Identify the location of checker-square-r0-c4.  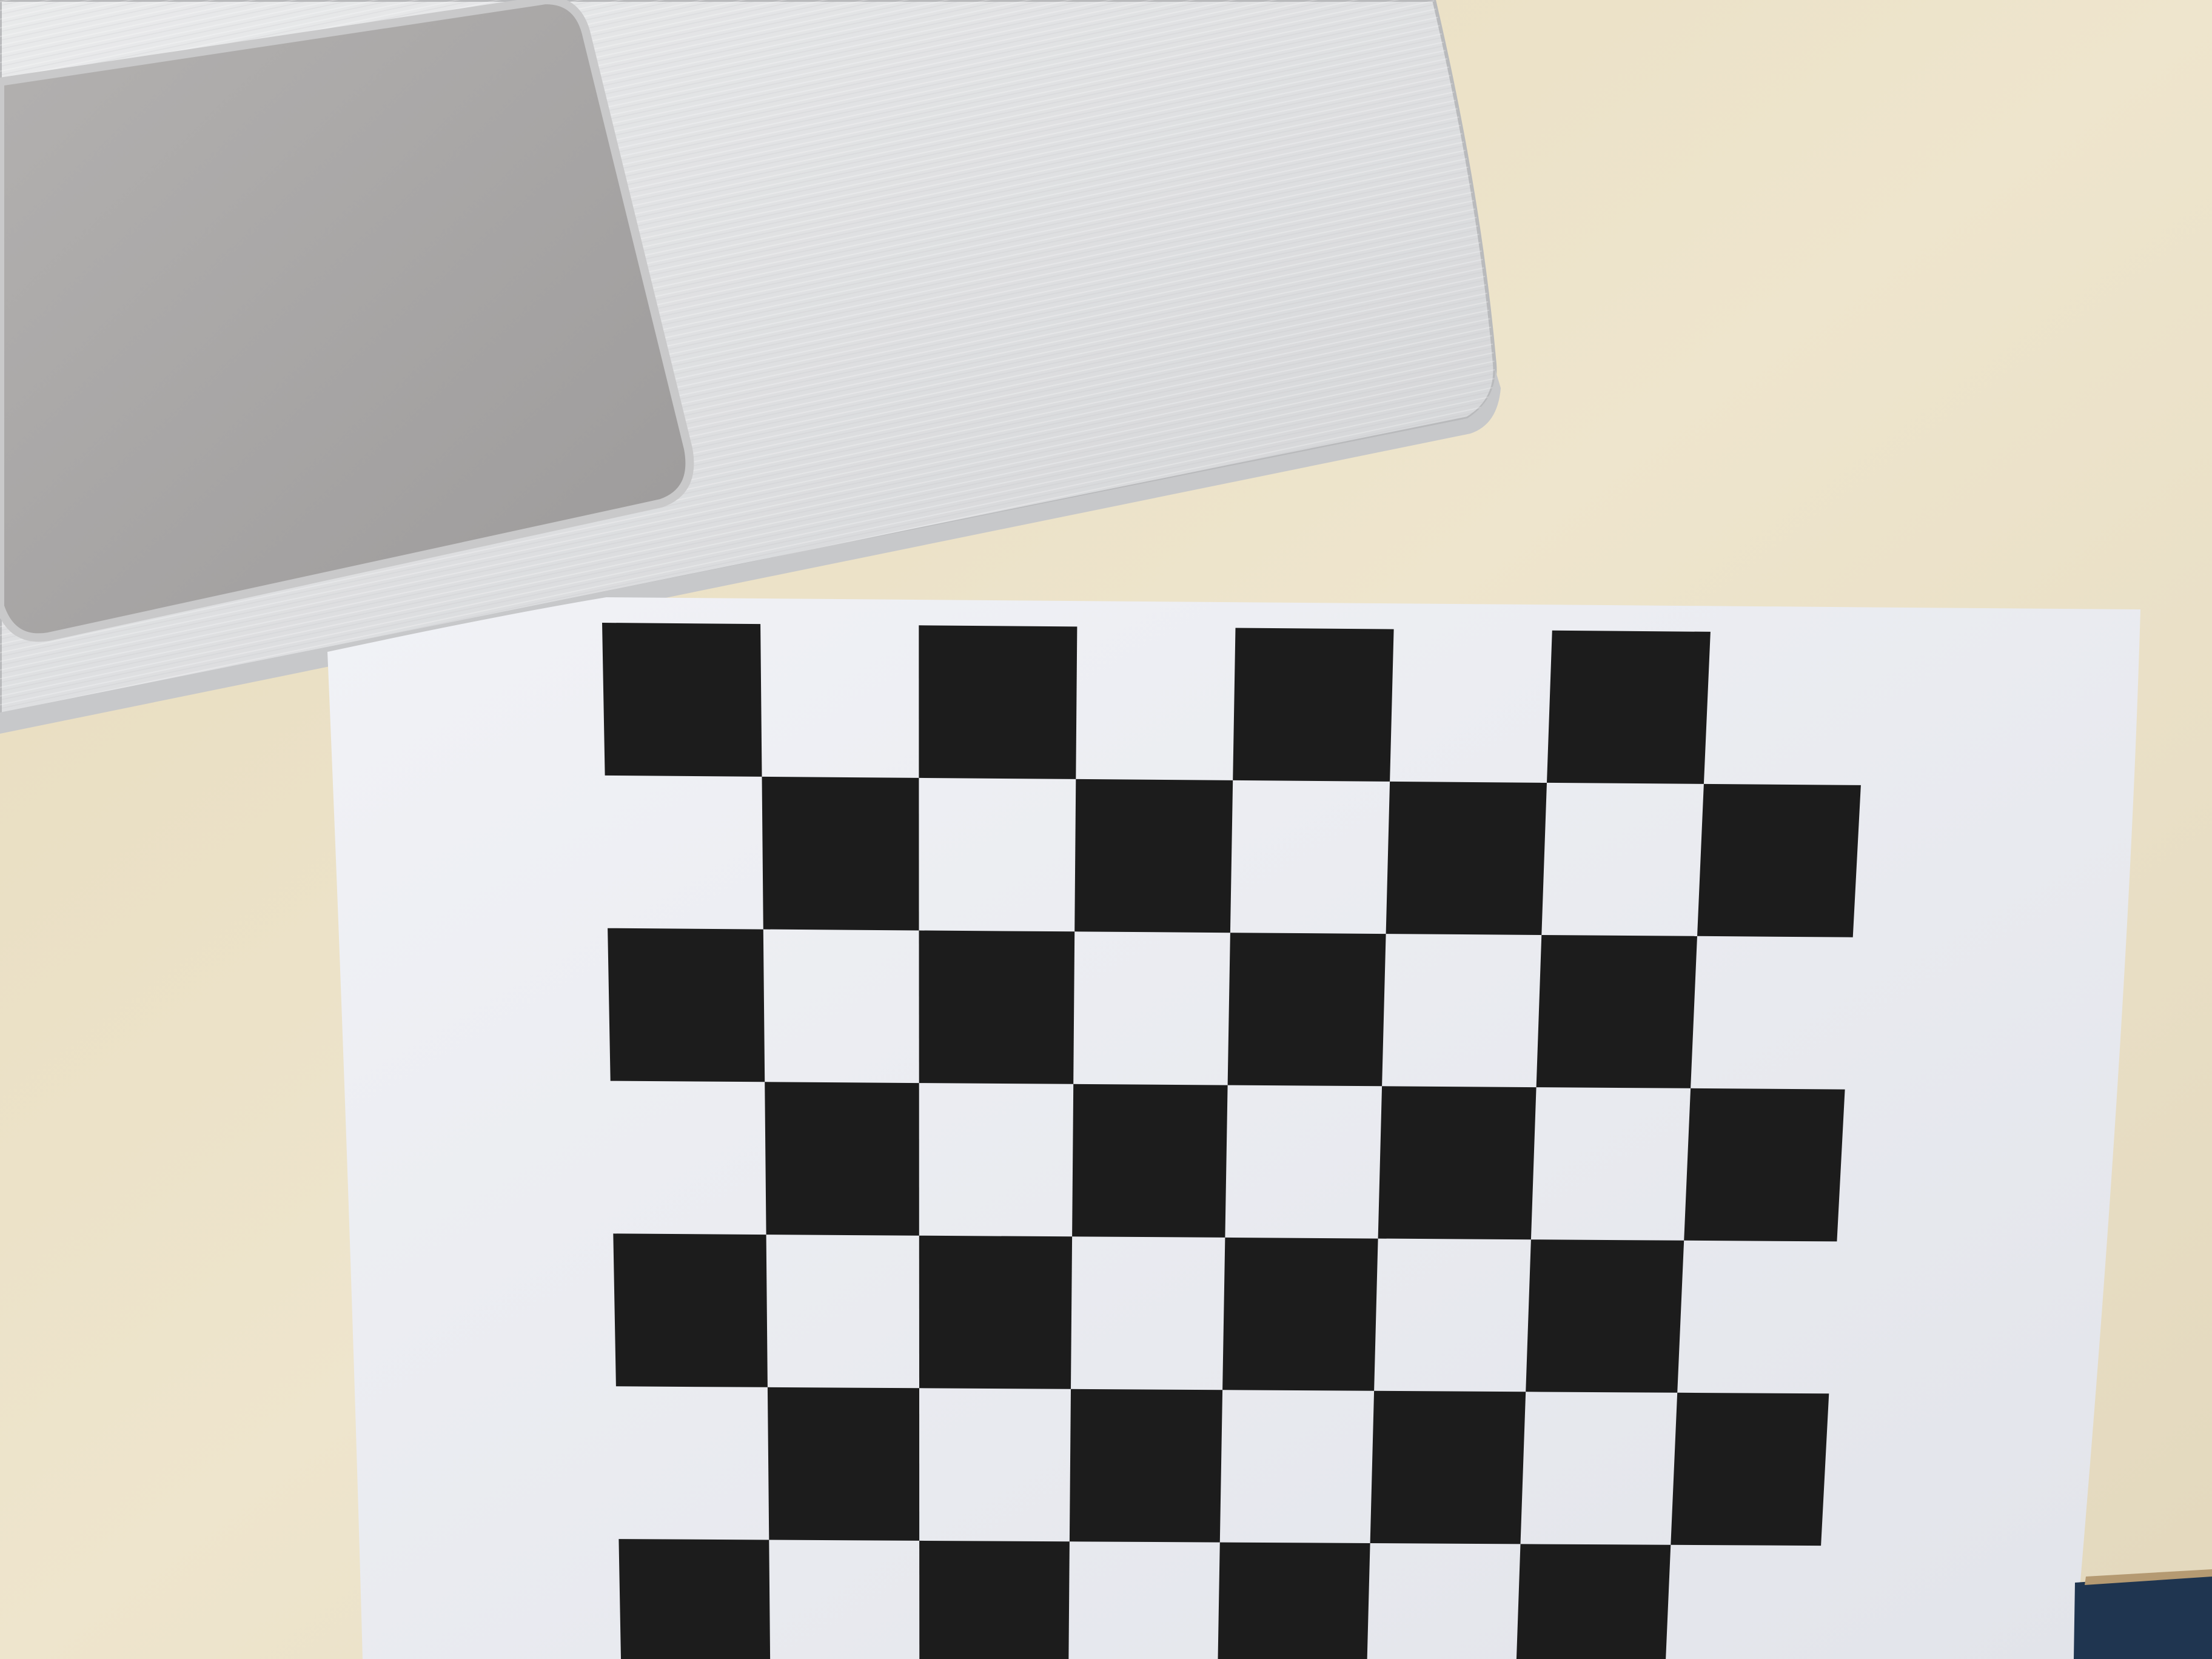
(1313, 705).